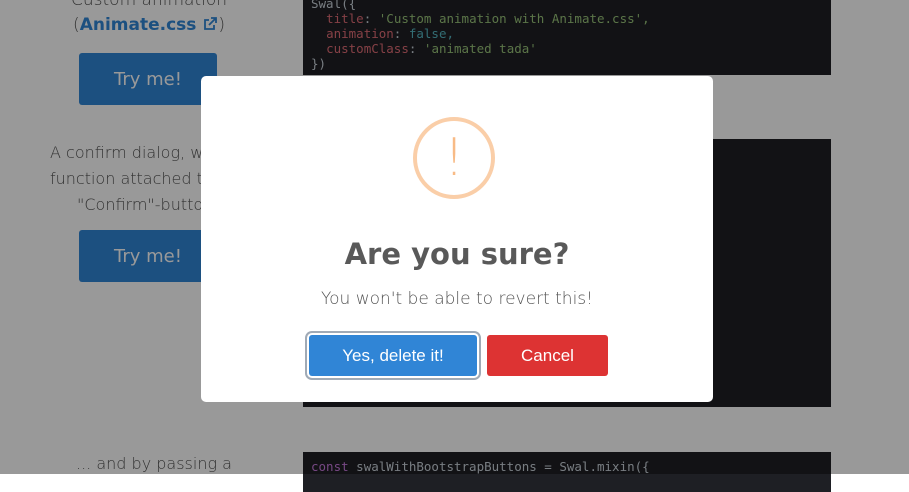  I want to click on modal-actions: Yes, delete it! Cancel, so click(457, 355).